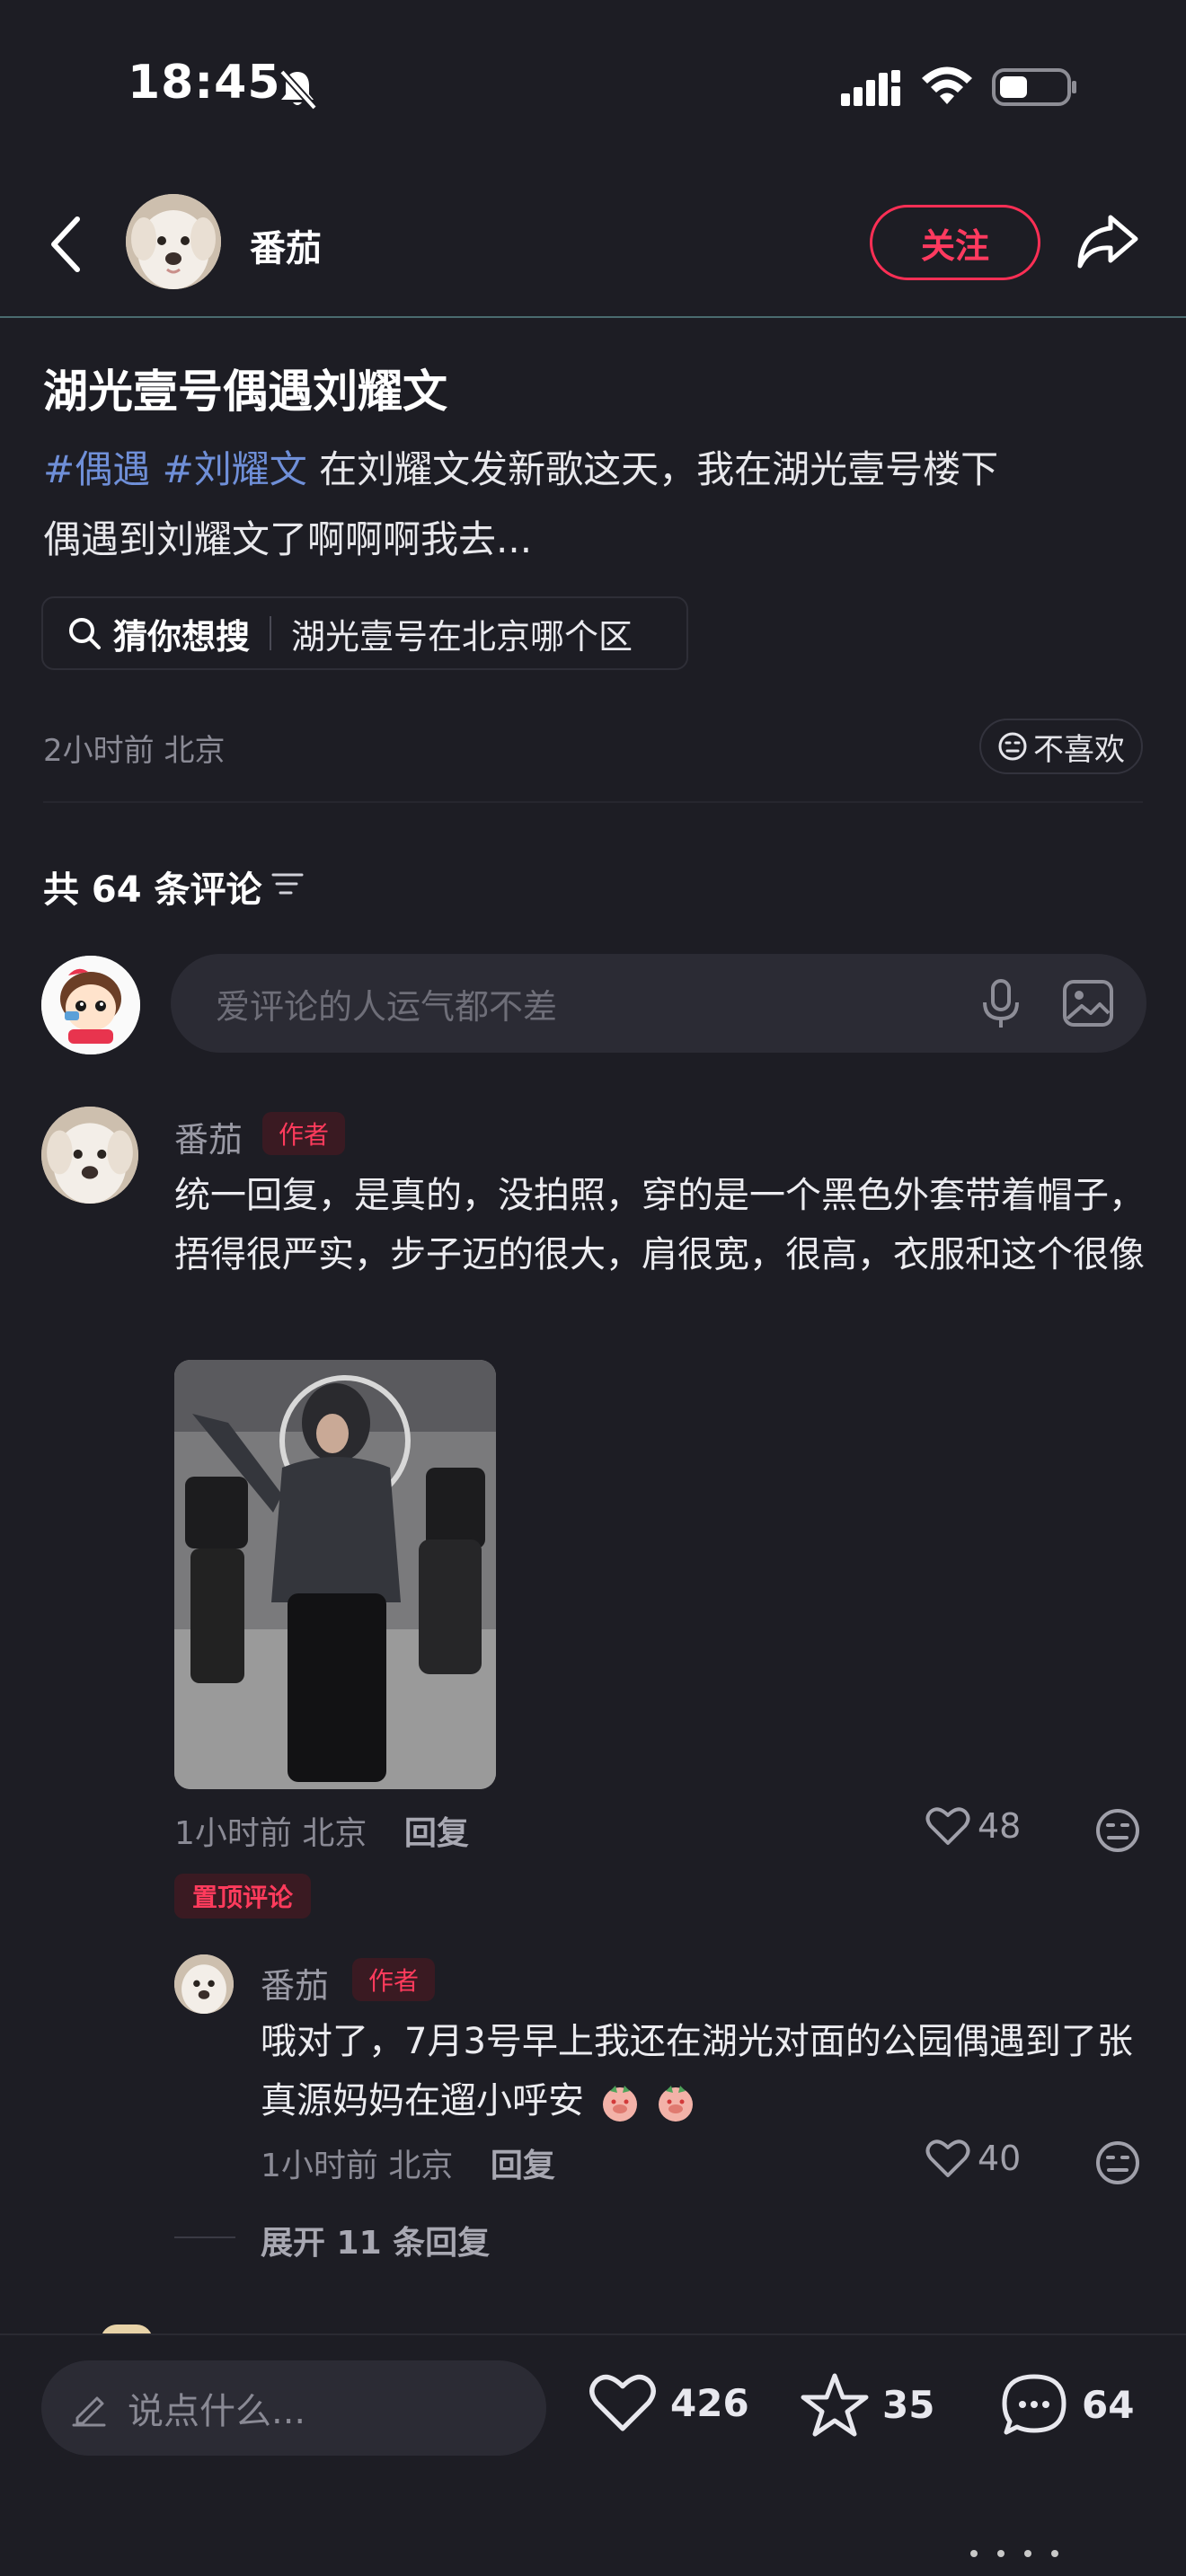 This screenshot has height=2576, width=1186. Describe the element at coordinates (908, 2404) in the screenshot. I see `favorite-count: 35` at that location.